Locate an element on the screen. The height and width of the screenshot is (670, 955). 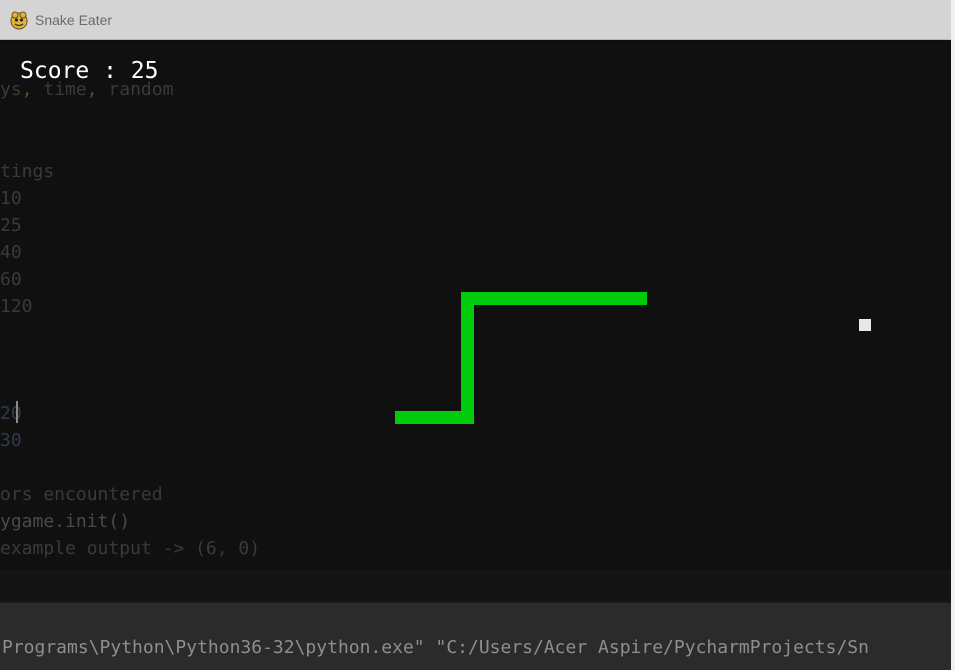
snake-segment-head is located at coordinates (554, 298).